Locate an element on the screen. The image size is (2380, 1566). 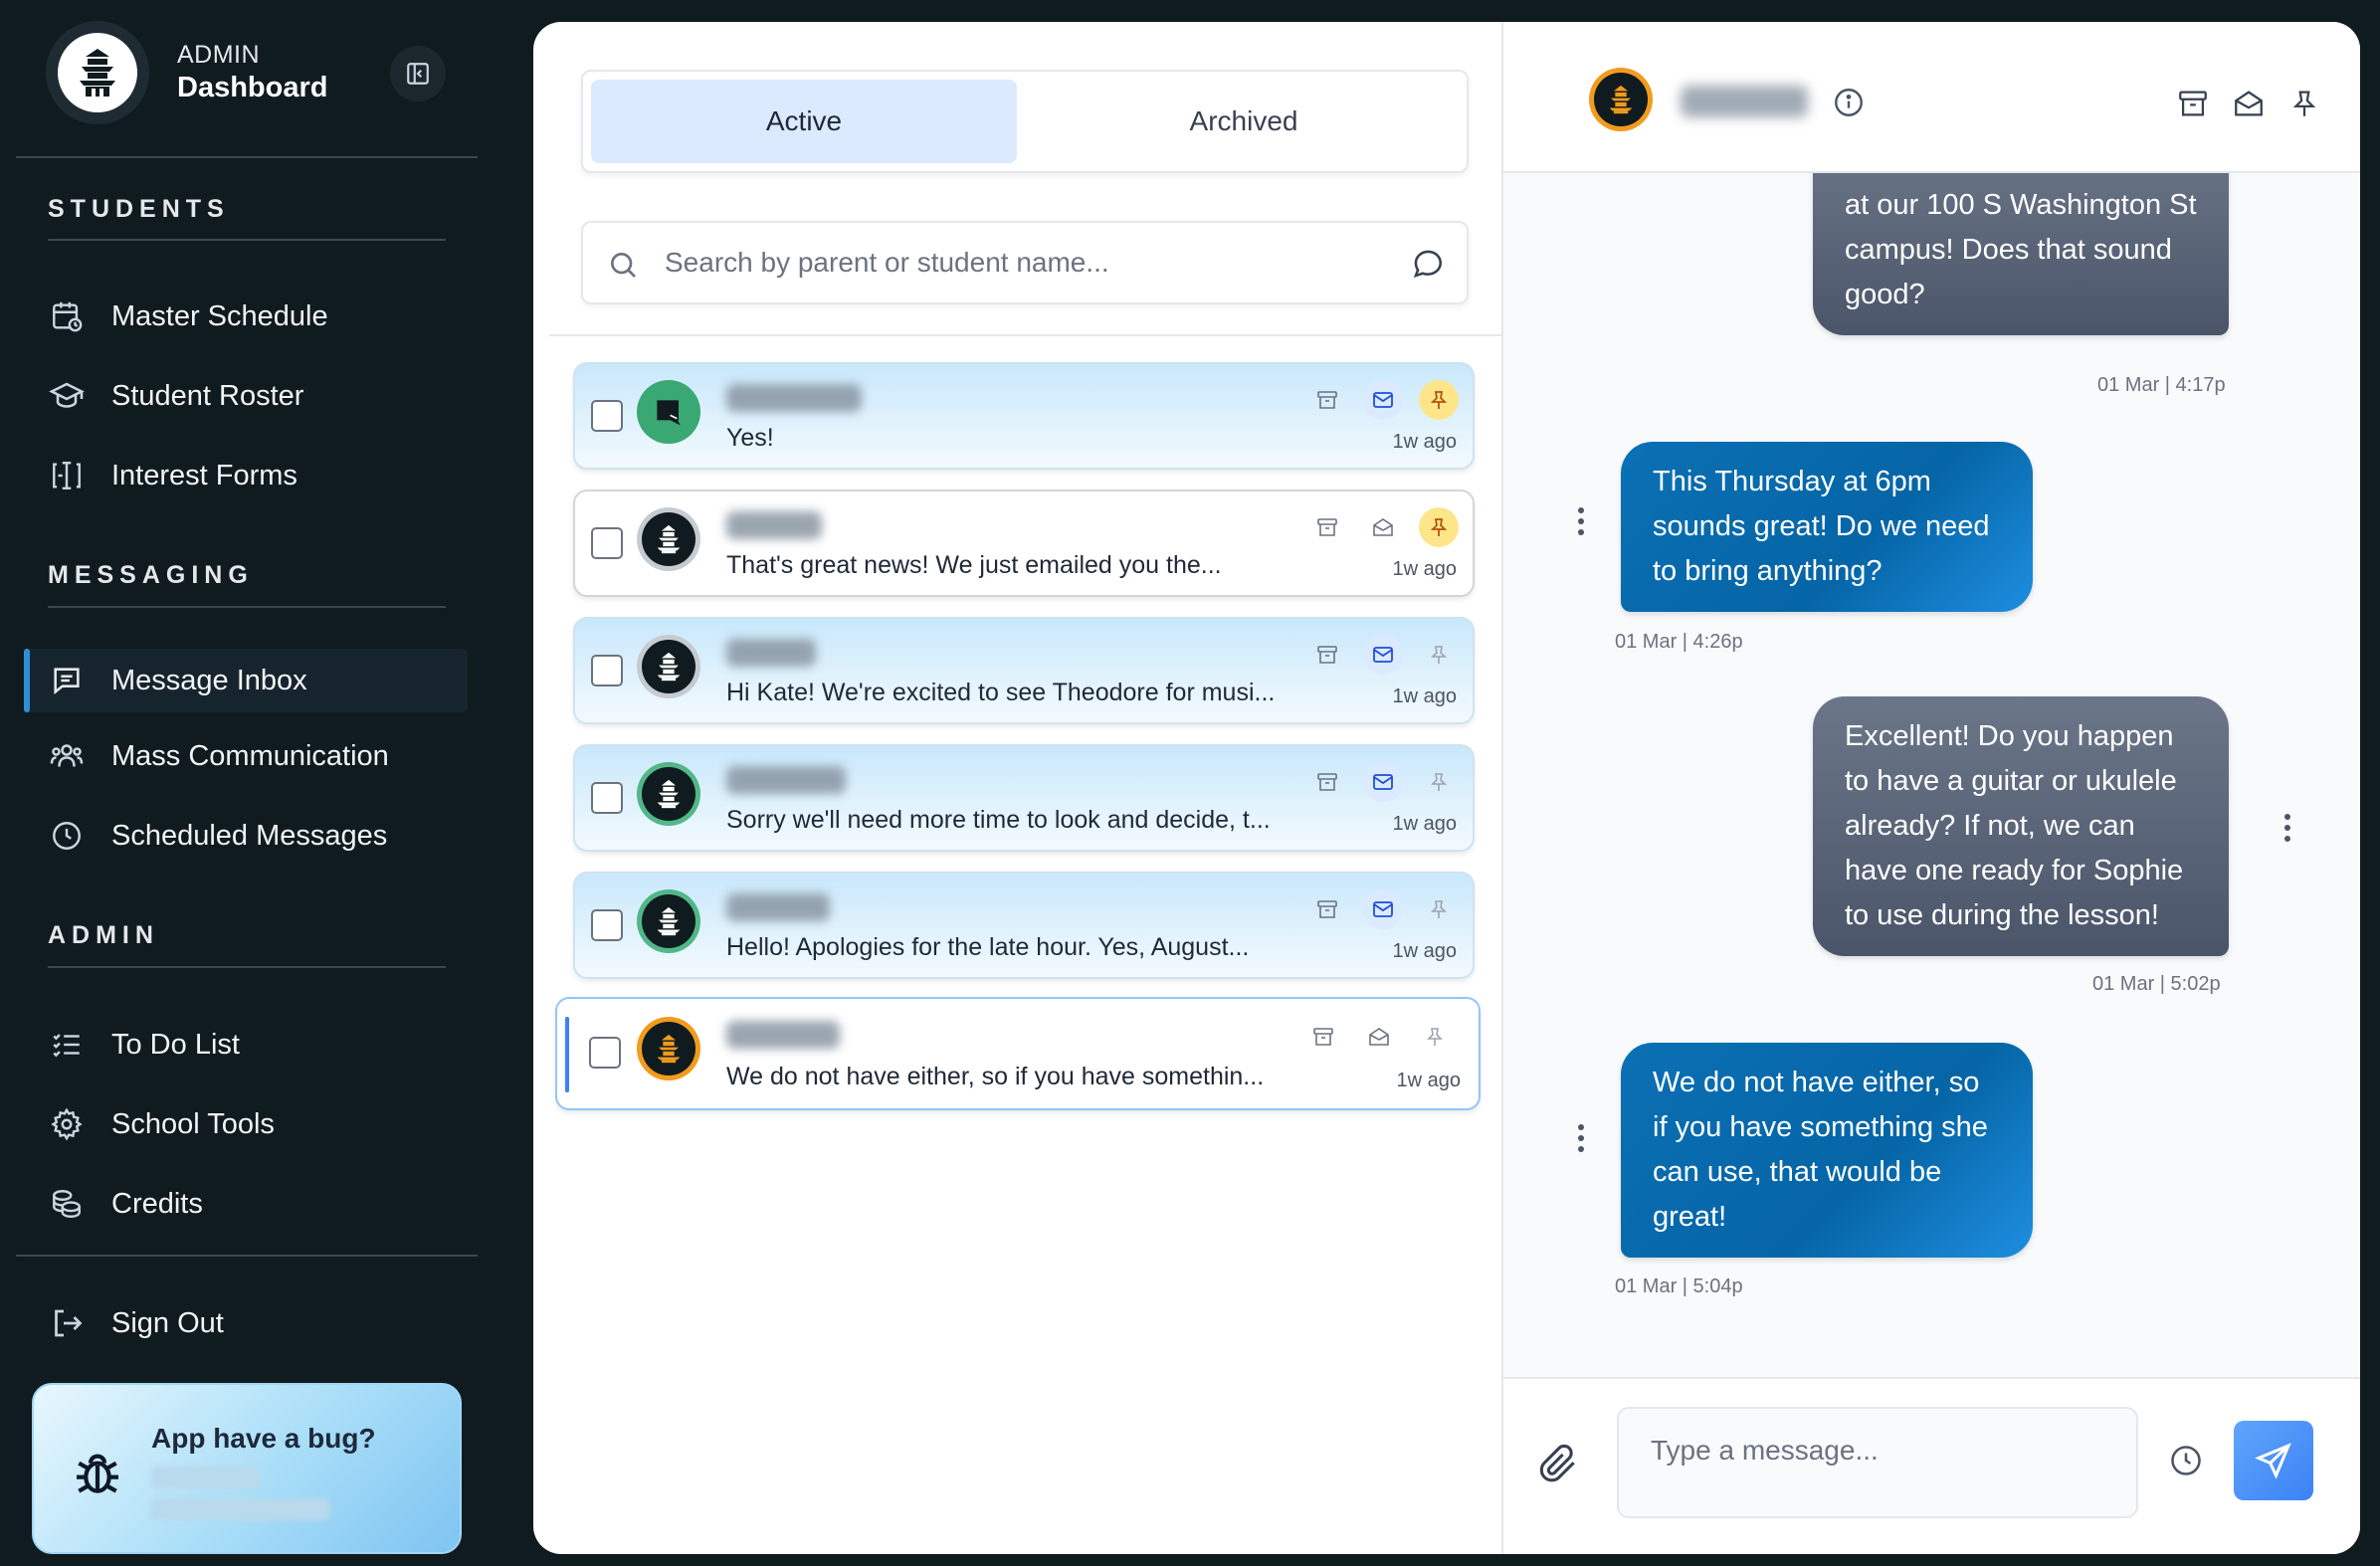
sidebar-item-label: School Tools is located at coordinates (193, 1123).